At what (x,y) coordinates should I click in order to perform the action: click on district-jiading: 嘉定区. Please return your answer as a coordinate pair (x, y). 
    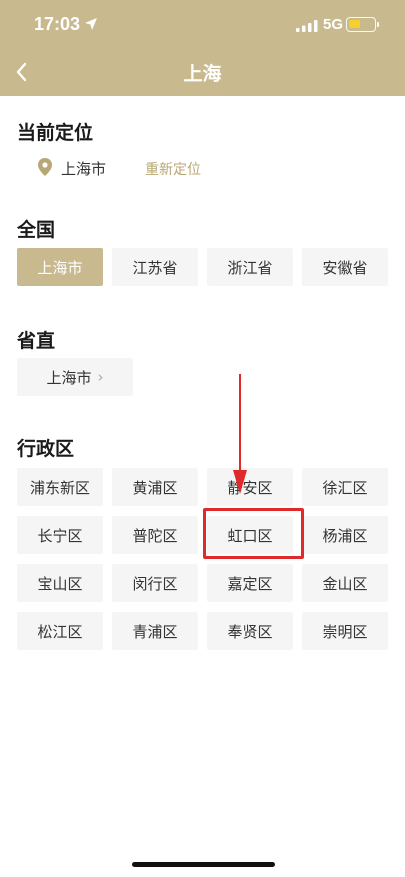
    Looking at the image, I should click on (250, 583).